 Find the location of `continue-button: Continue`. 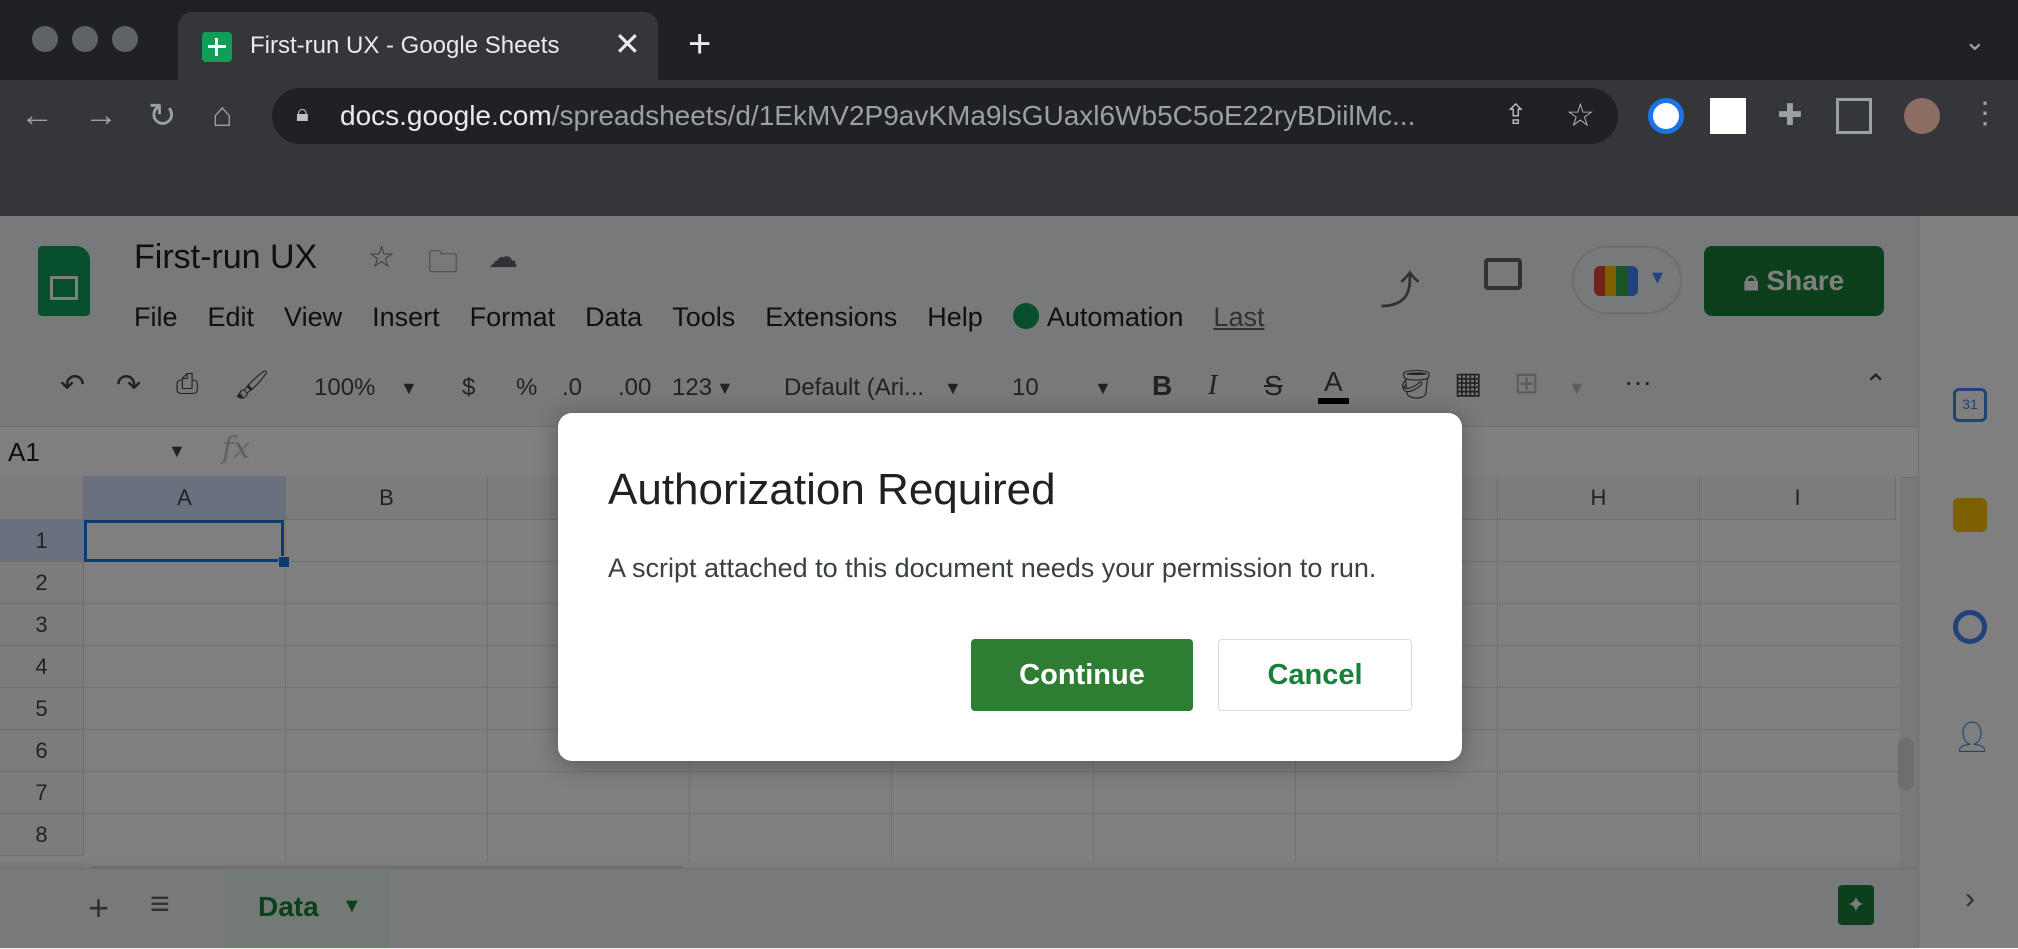

continue-button: Continue is located at coordinates (1082, 675).